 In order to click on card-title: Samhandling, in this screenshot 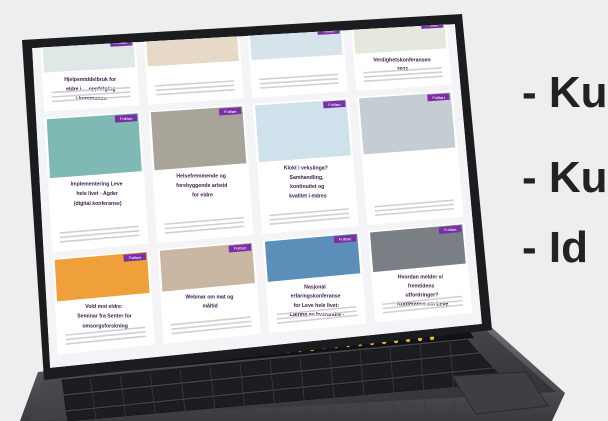, I will do `click(306, 178)`.